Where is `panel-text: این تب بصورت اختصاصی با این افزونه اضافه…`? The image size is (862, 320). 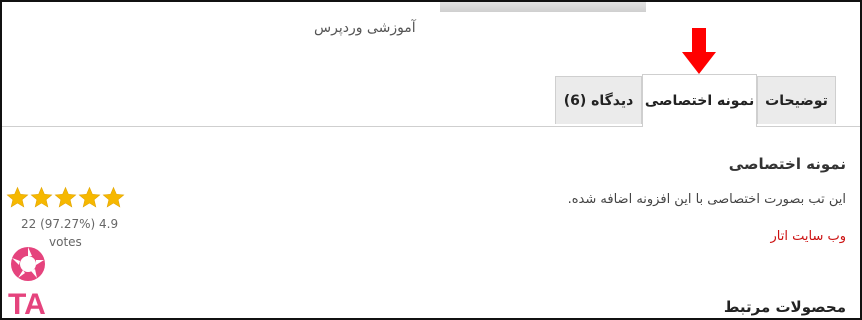 panel-text: این تب بصورت اختصاصی با این افزونه اضافه… is located at coordinates (706, 199).